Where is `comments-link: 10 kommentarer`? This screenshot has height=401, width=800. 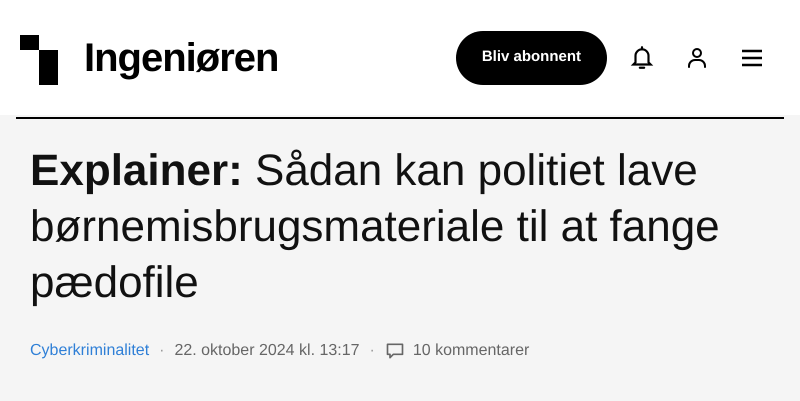
comments-link: 10 kommentarer is located at coordinates (471, 351).